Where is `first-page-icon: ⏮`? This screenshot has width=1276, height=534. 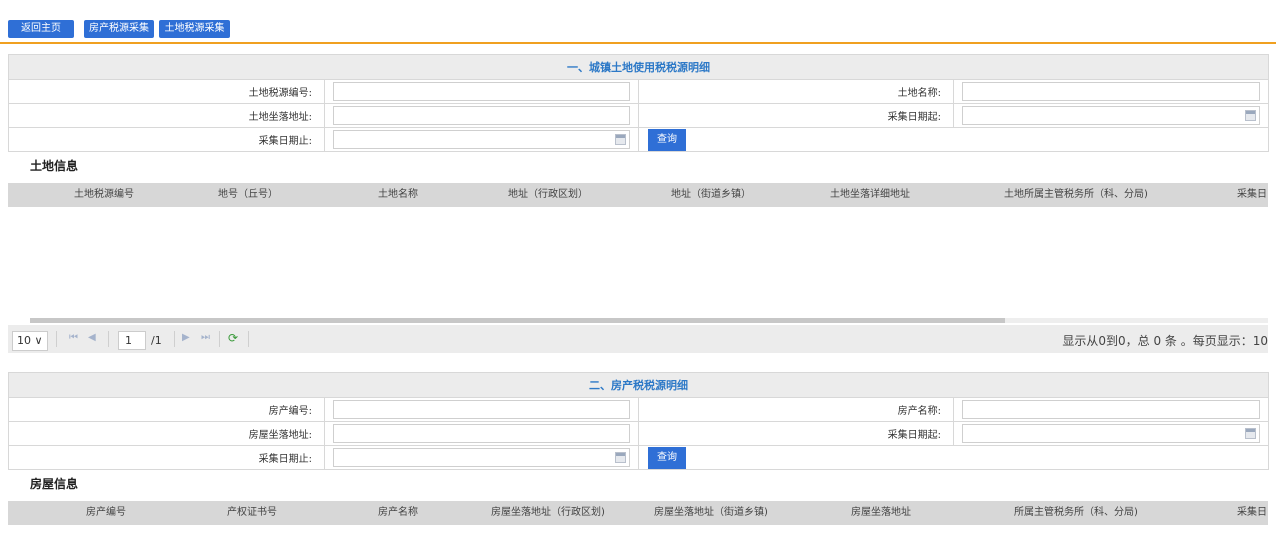
first-page-icon: ⏮ is located at coordinates (73, 337).